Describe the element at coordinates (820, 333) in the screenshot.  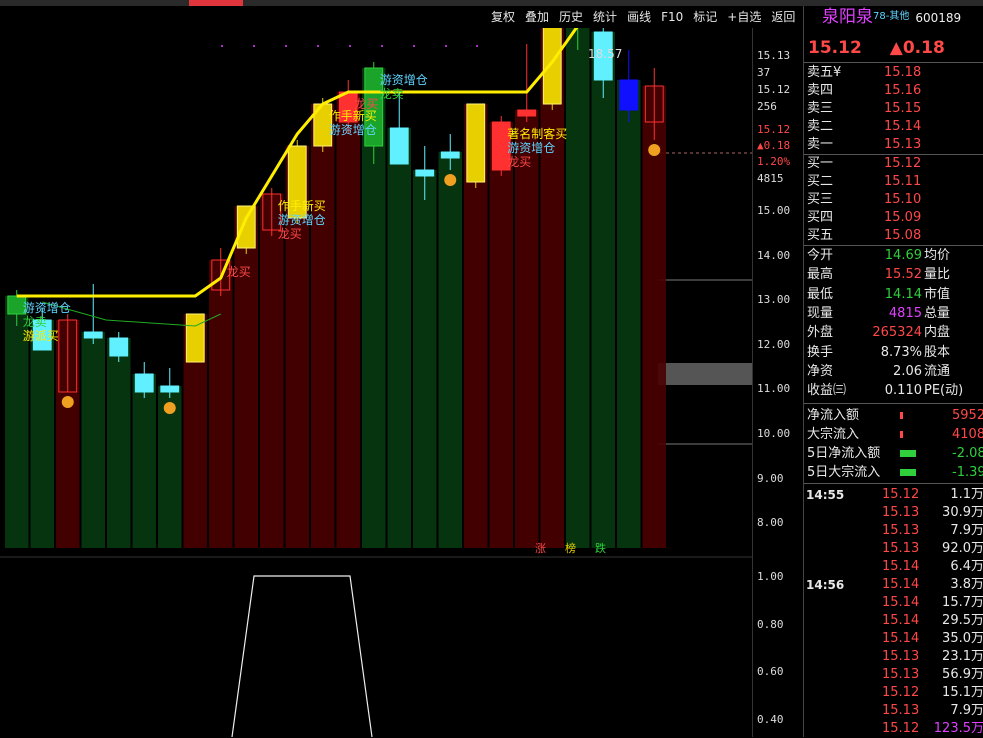
I see `stat-label: 外盘` at that location.